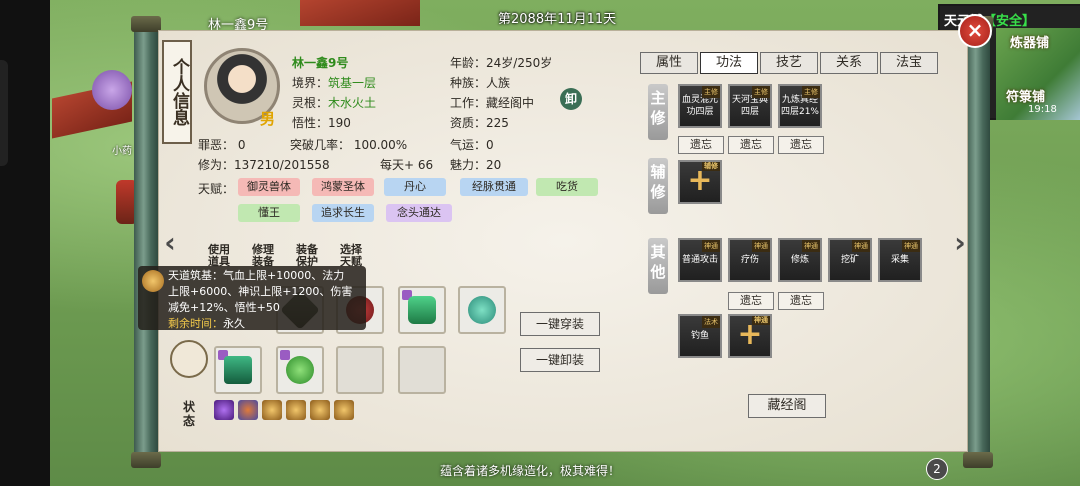 This screenshot has height=486, width=1080. Describe the element at coordinates (307, 256) in the screenshot. I see `equip-action-tab: 装备保护` at that location.